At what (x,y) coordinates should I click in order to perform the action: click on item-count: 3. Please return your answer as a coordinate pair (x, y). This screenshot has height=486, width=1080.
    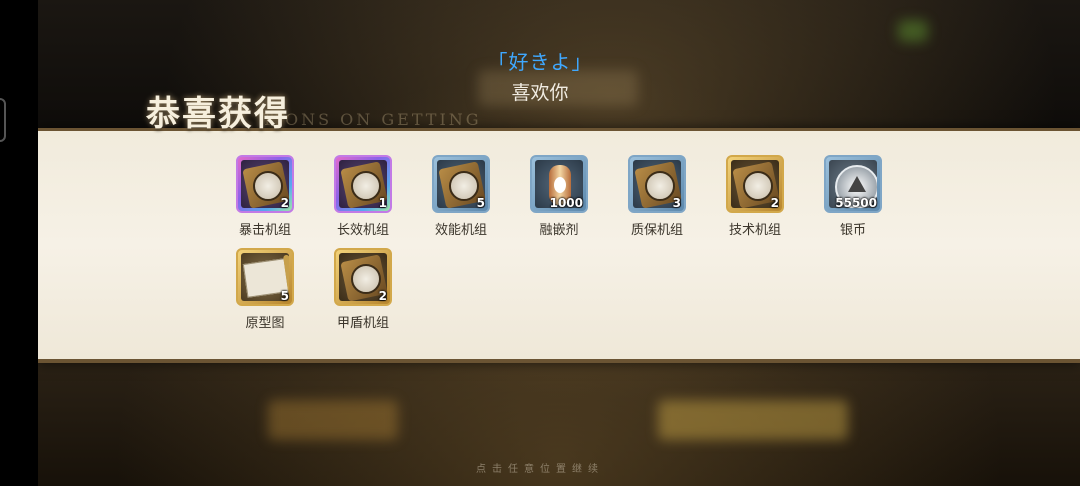
    Looking at the image, I should click on (676, 203).